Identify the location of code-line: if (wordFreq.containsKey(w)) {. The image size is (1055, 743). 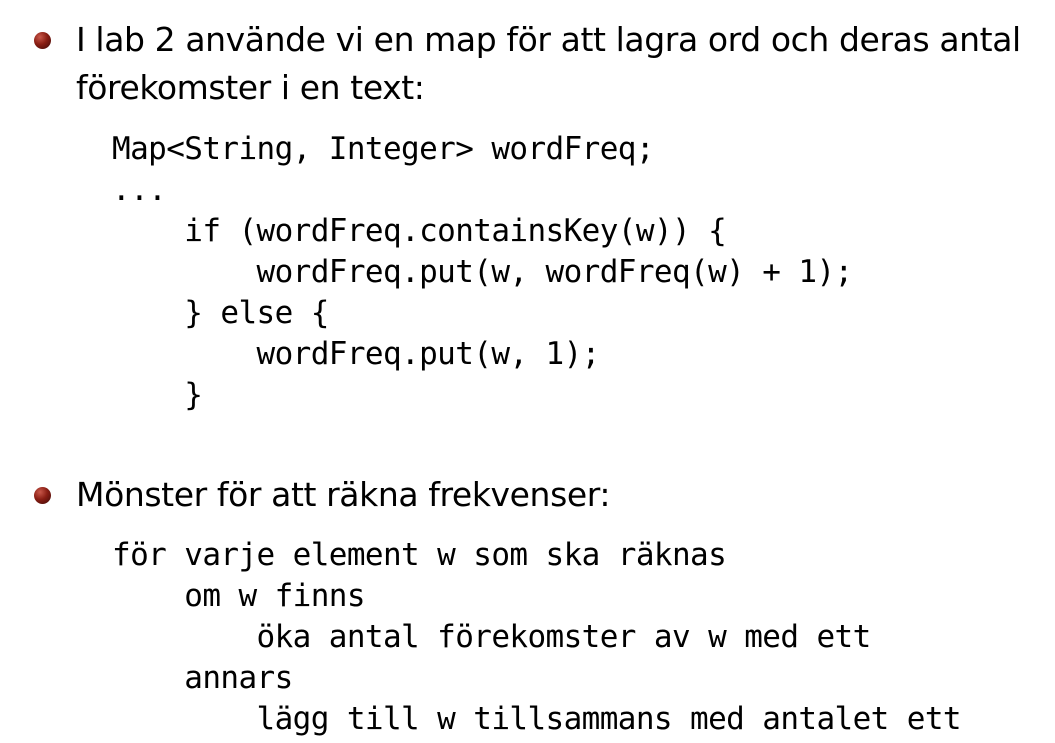
(419, 231).